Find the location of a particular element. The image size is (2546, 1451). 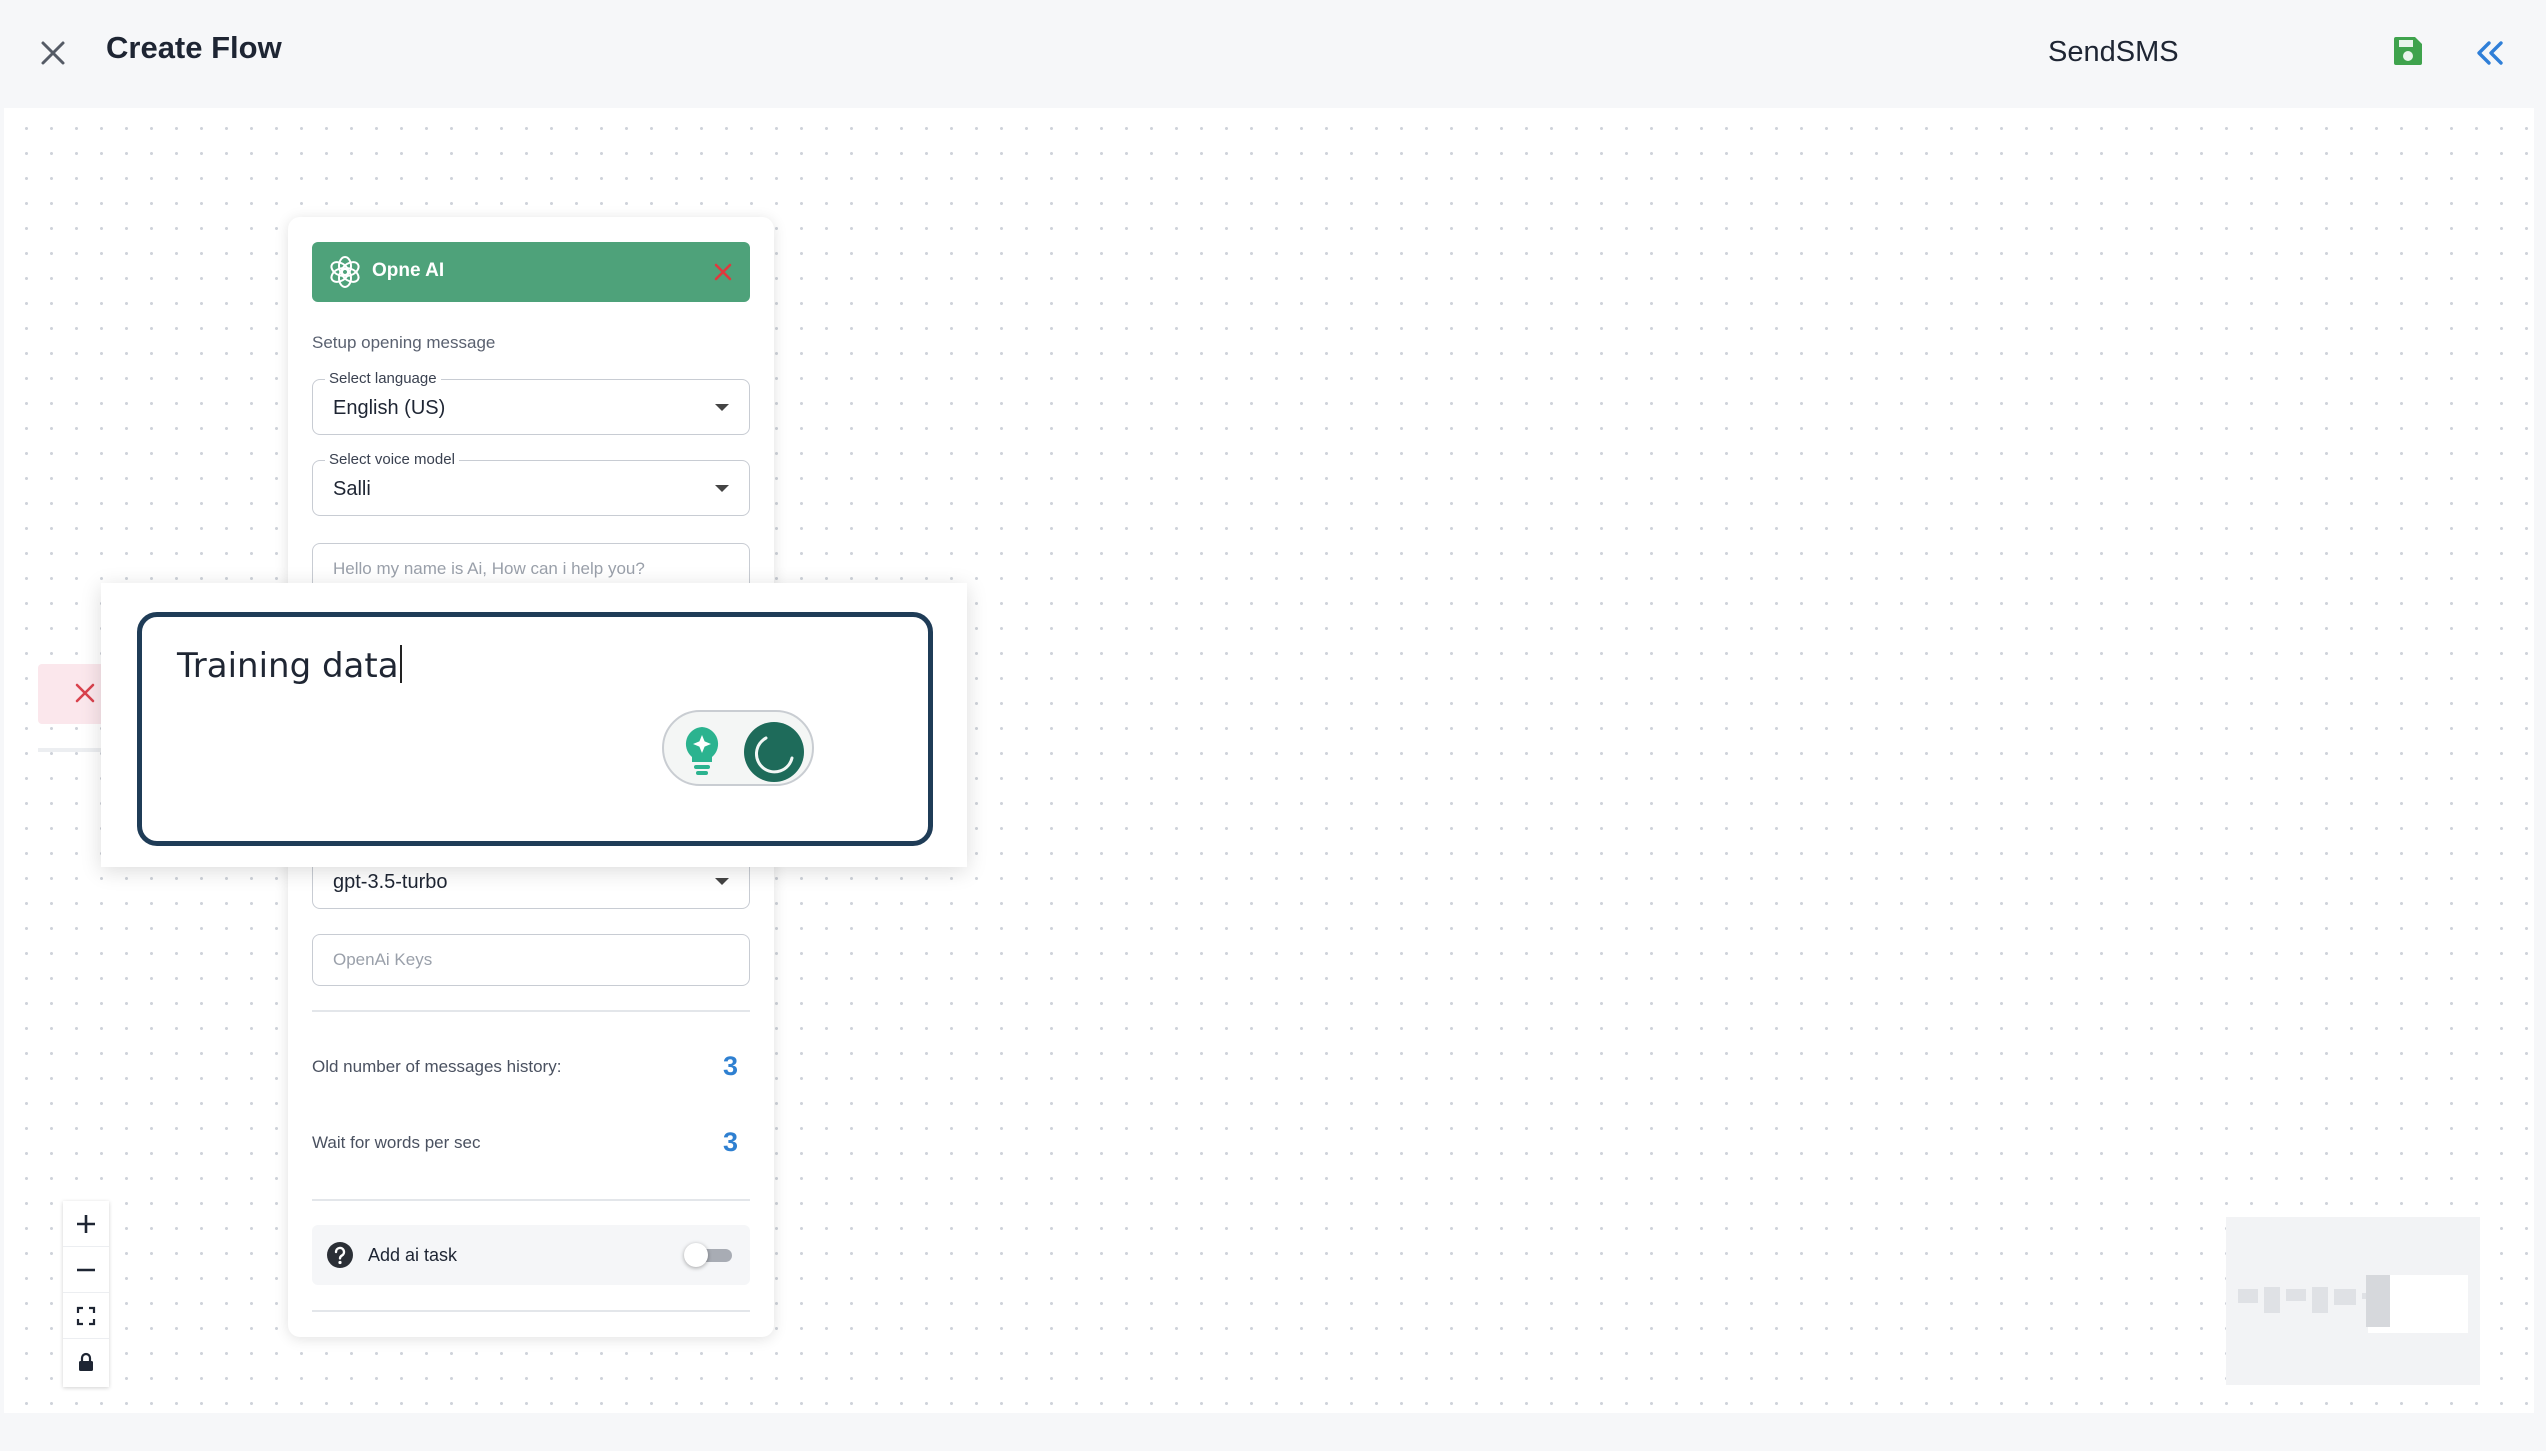

close-flow-button is located at coordinates (53, 53).